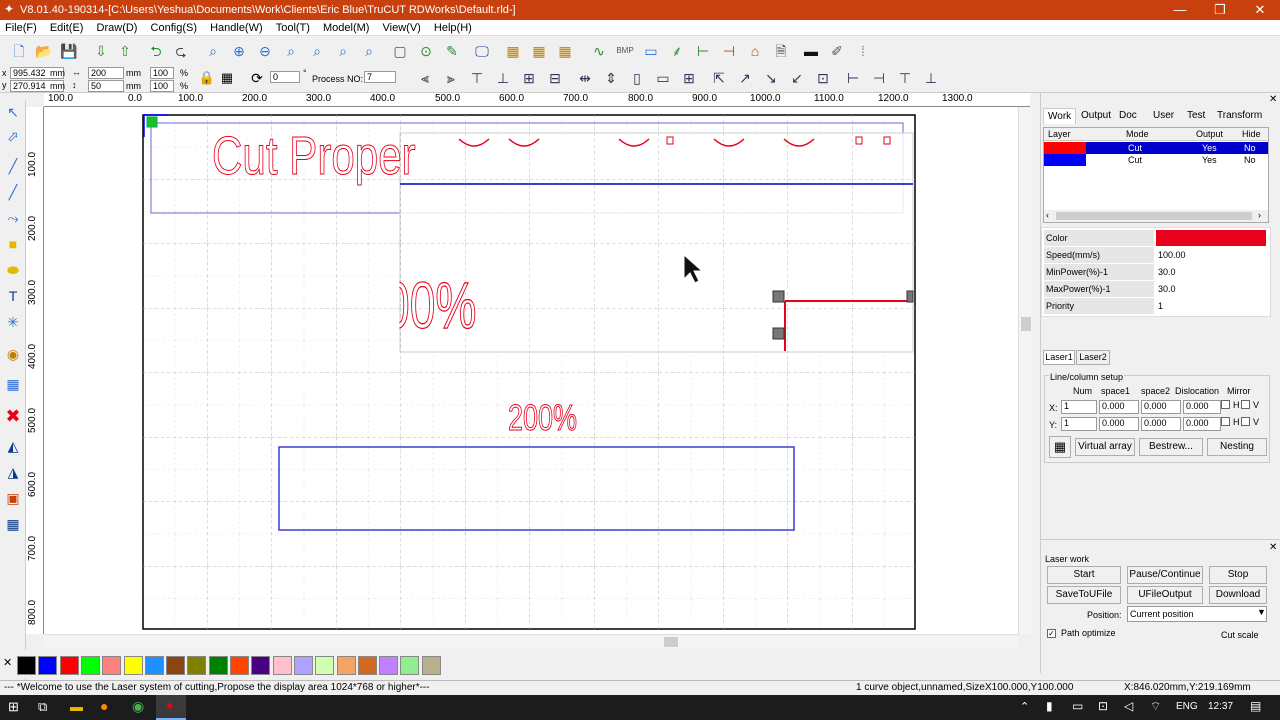 This screenshot has width=1280, height=720. I want to click on zoom-out-icon: ⊖, so click(265, 51).